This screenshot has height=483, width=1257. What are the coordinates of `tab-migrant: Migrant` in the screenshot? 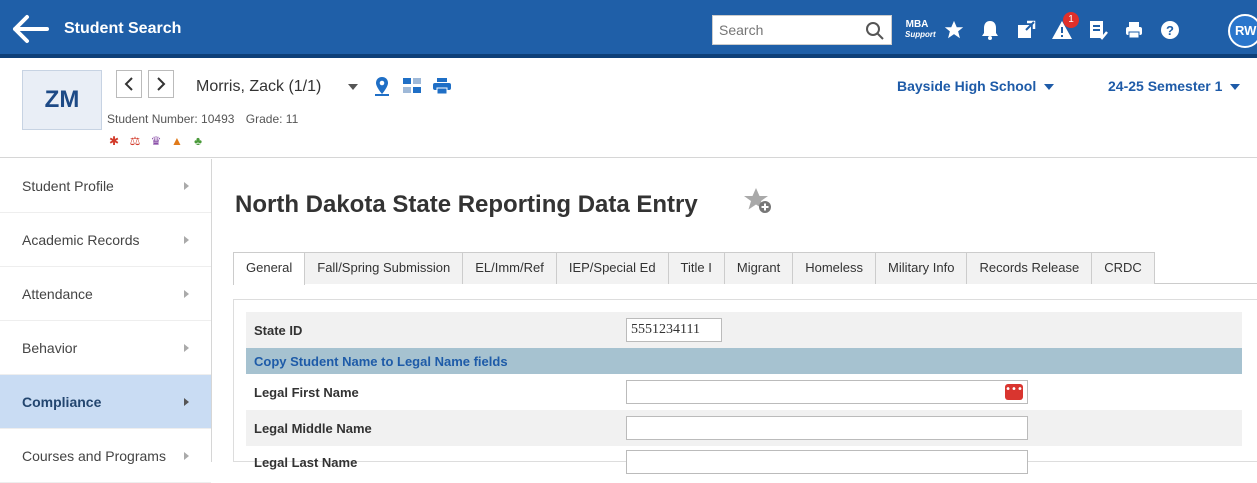 It's located at (758, 268).